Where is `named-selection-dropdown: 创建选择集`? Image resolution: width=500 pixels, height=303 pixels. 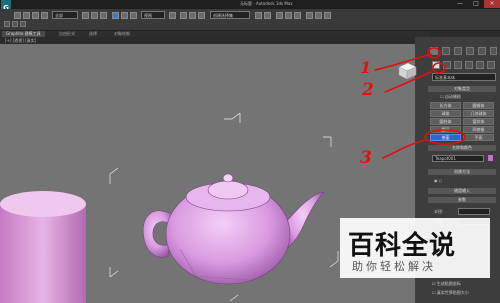 named-selection-dropdown: 创建选择集 is located at coordinates (230, 15).